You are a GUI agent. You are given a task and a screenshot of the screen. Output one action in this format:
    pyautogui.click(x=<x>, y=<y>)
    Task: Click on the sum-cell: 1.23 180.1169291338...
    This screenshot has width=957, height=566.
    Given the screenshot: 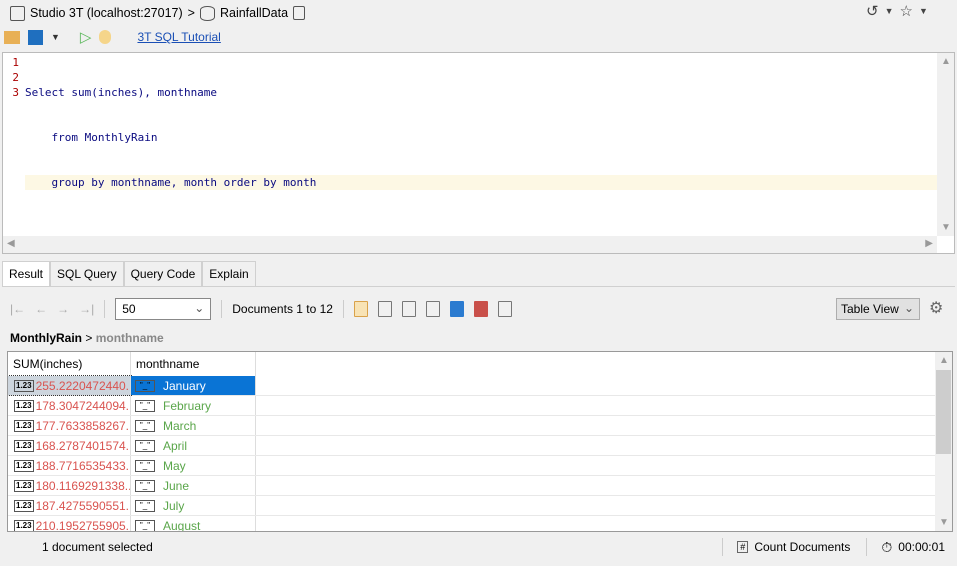 What is the action you would take?
    pyautogui.click(x=69, y=485)
    